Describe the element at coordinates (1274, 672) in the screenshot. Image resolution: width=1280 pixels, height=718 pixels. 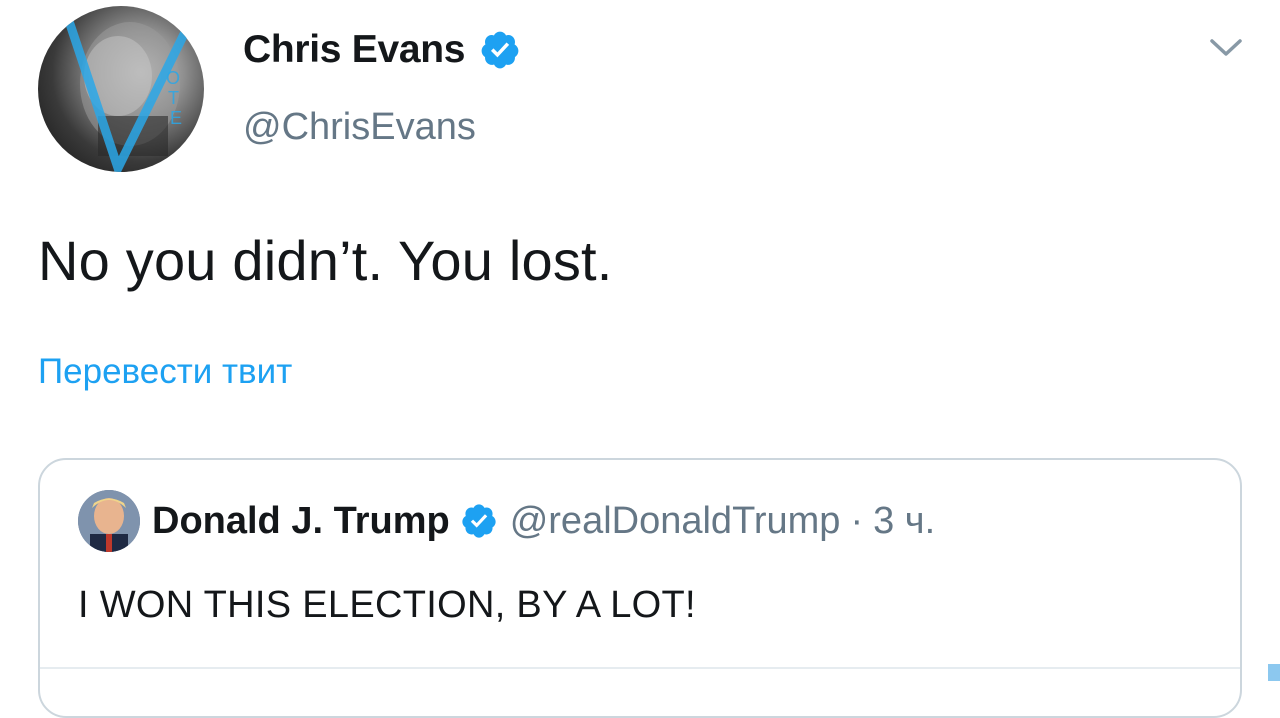
I see `scroll-indicator` at that location.